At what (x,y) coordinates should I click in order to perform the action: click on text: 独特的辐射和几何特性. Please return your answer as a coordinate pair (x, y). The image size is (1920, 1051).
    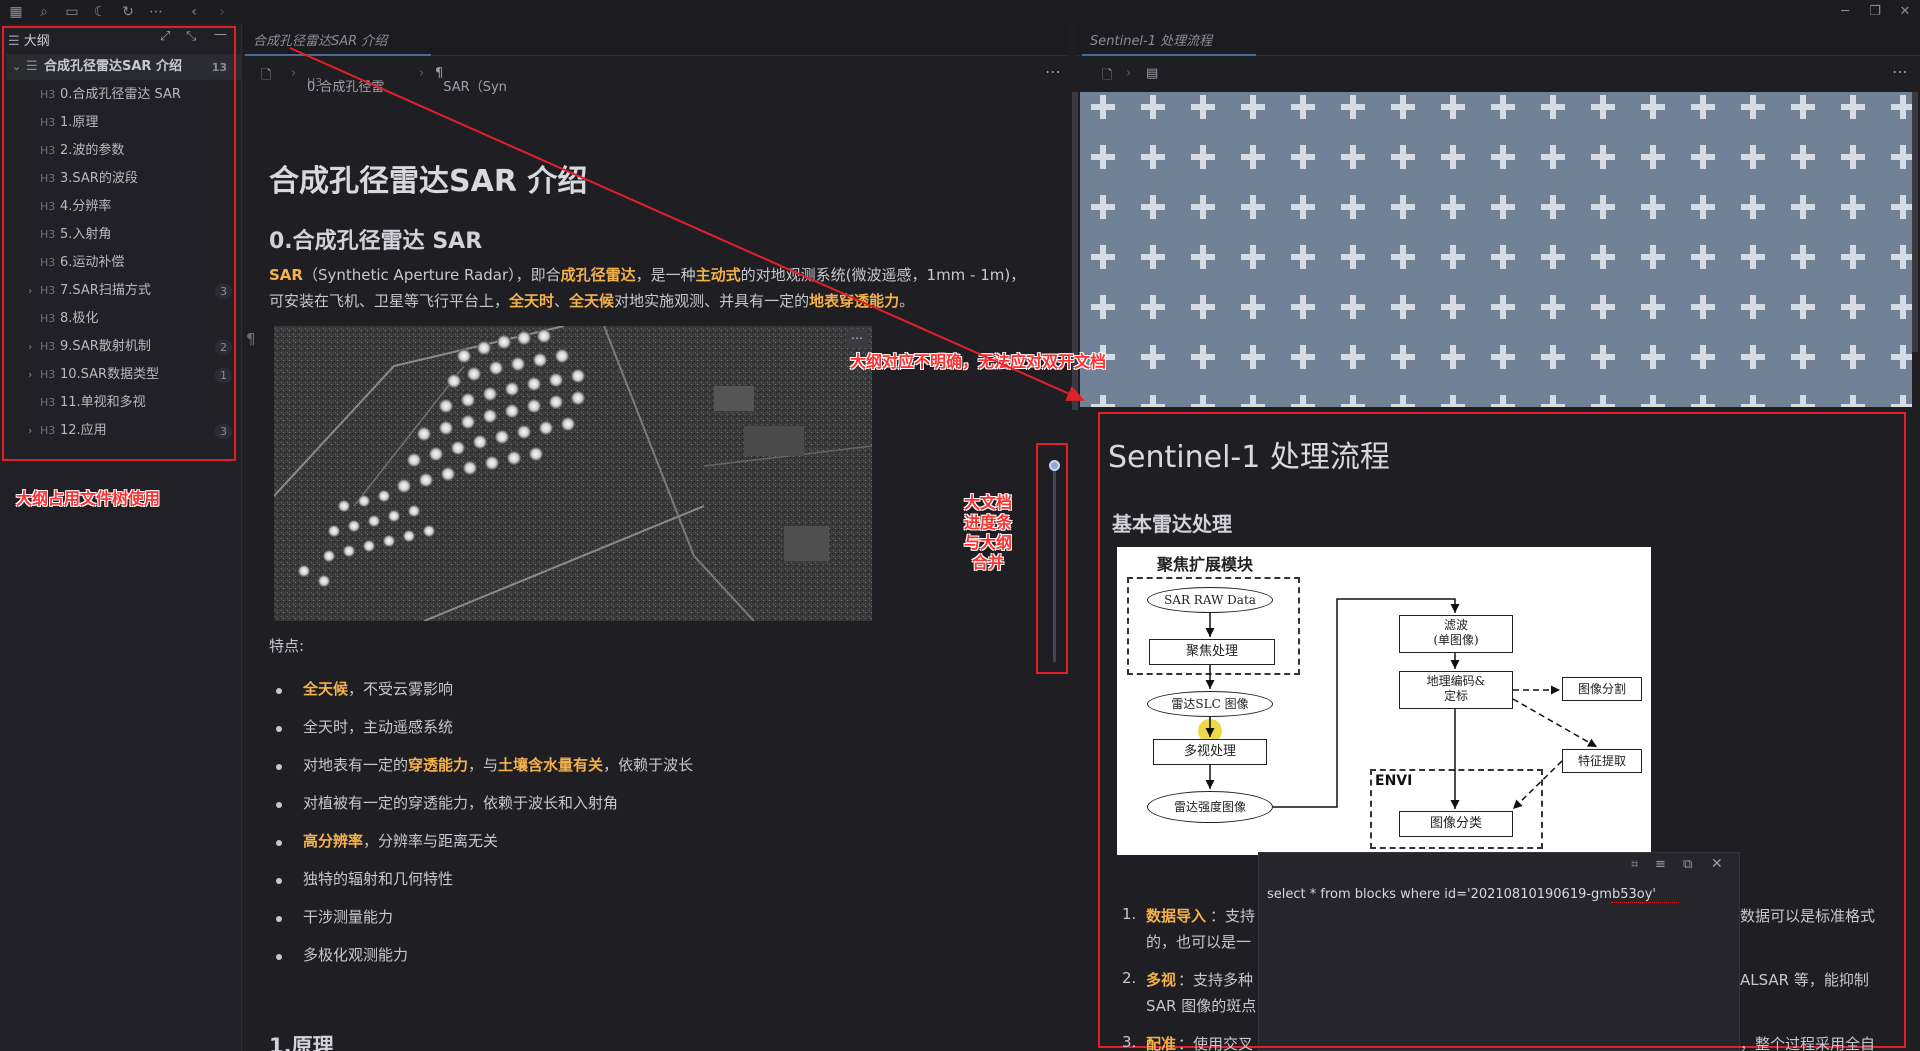
    Looking at the image, I should click on (378, 879).